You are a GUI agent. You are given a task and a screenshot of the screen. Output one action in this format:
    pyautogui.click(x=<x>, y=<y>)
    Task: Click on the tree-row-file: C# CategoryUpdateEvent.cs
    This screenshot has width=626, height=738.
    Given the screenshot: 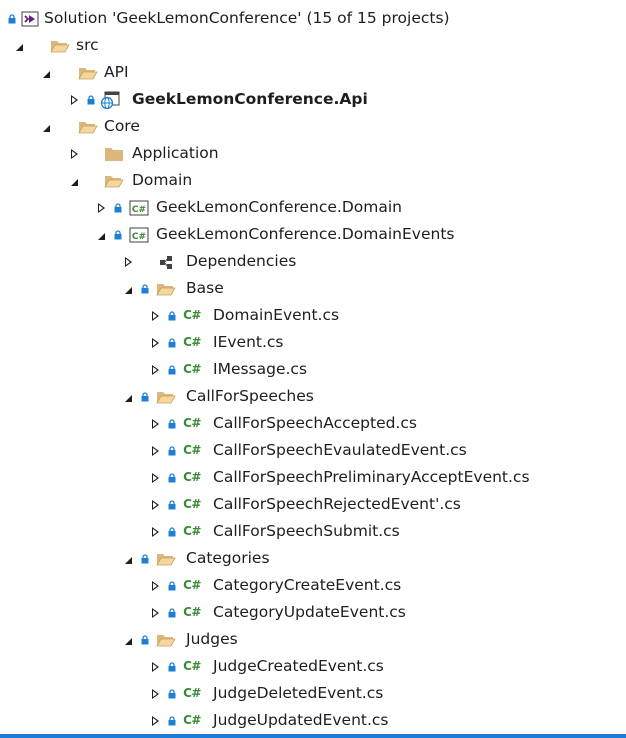 What is the action you would take?
    pyautogui.click(x=313, y=612)
    